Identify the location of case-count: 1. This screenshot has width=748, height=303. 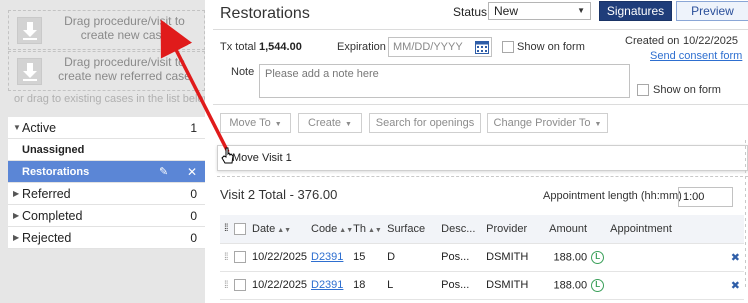
(193, 128).